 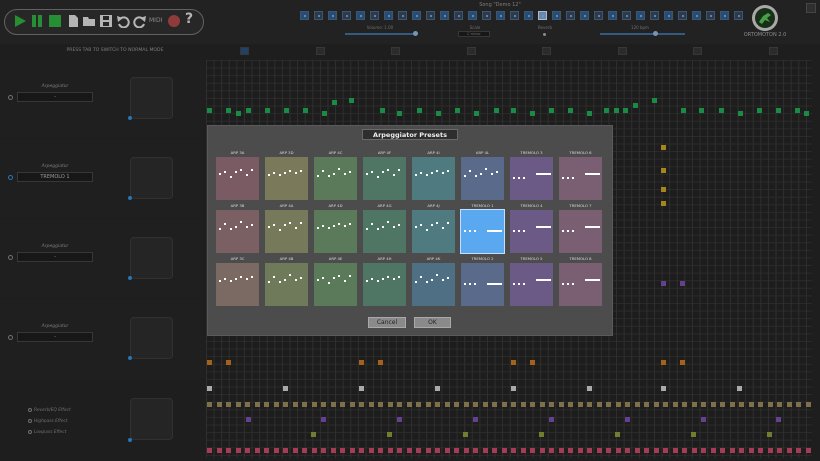 What do you see at coordinates (580, 152) in the screenshot?
I see `preset-name: TREMOLO 6` at bounding box center [580, 152].